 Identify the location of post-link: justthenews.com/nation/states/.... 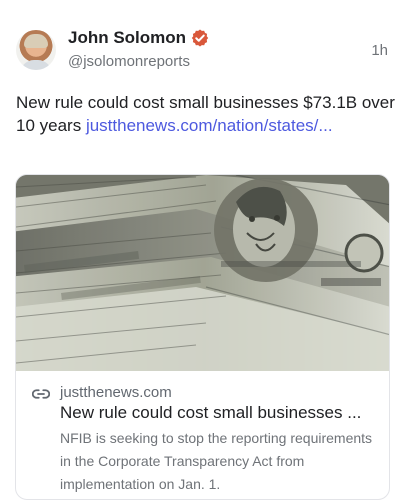
(209, 125).